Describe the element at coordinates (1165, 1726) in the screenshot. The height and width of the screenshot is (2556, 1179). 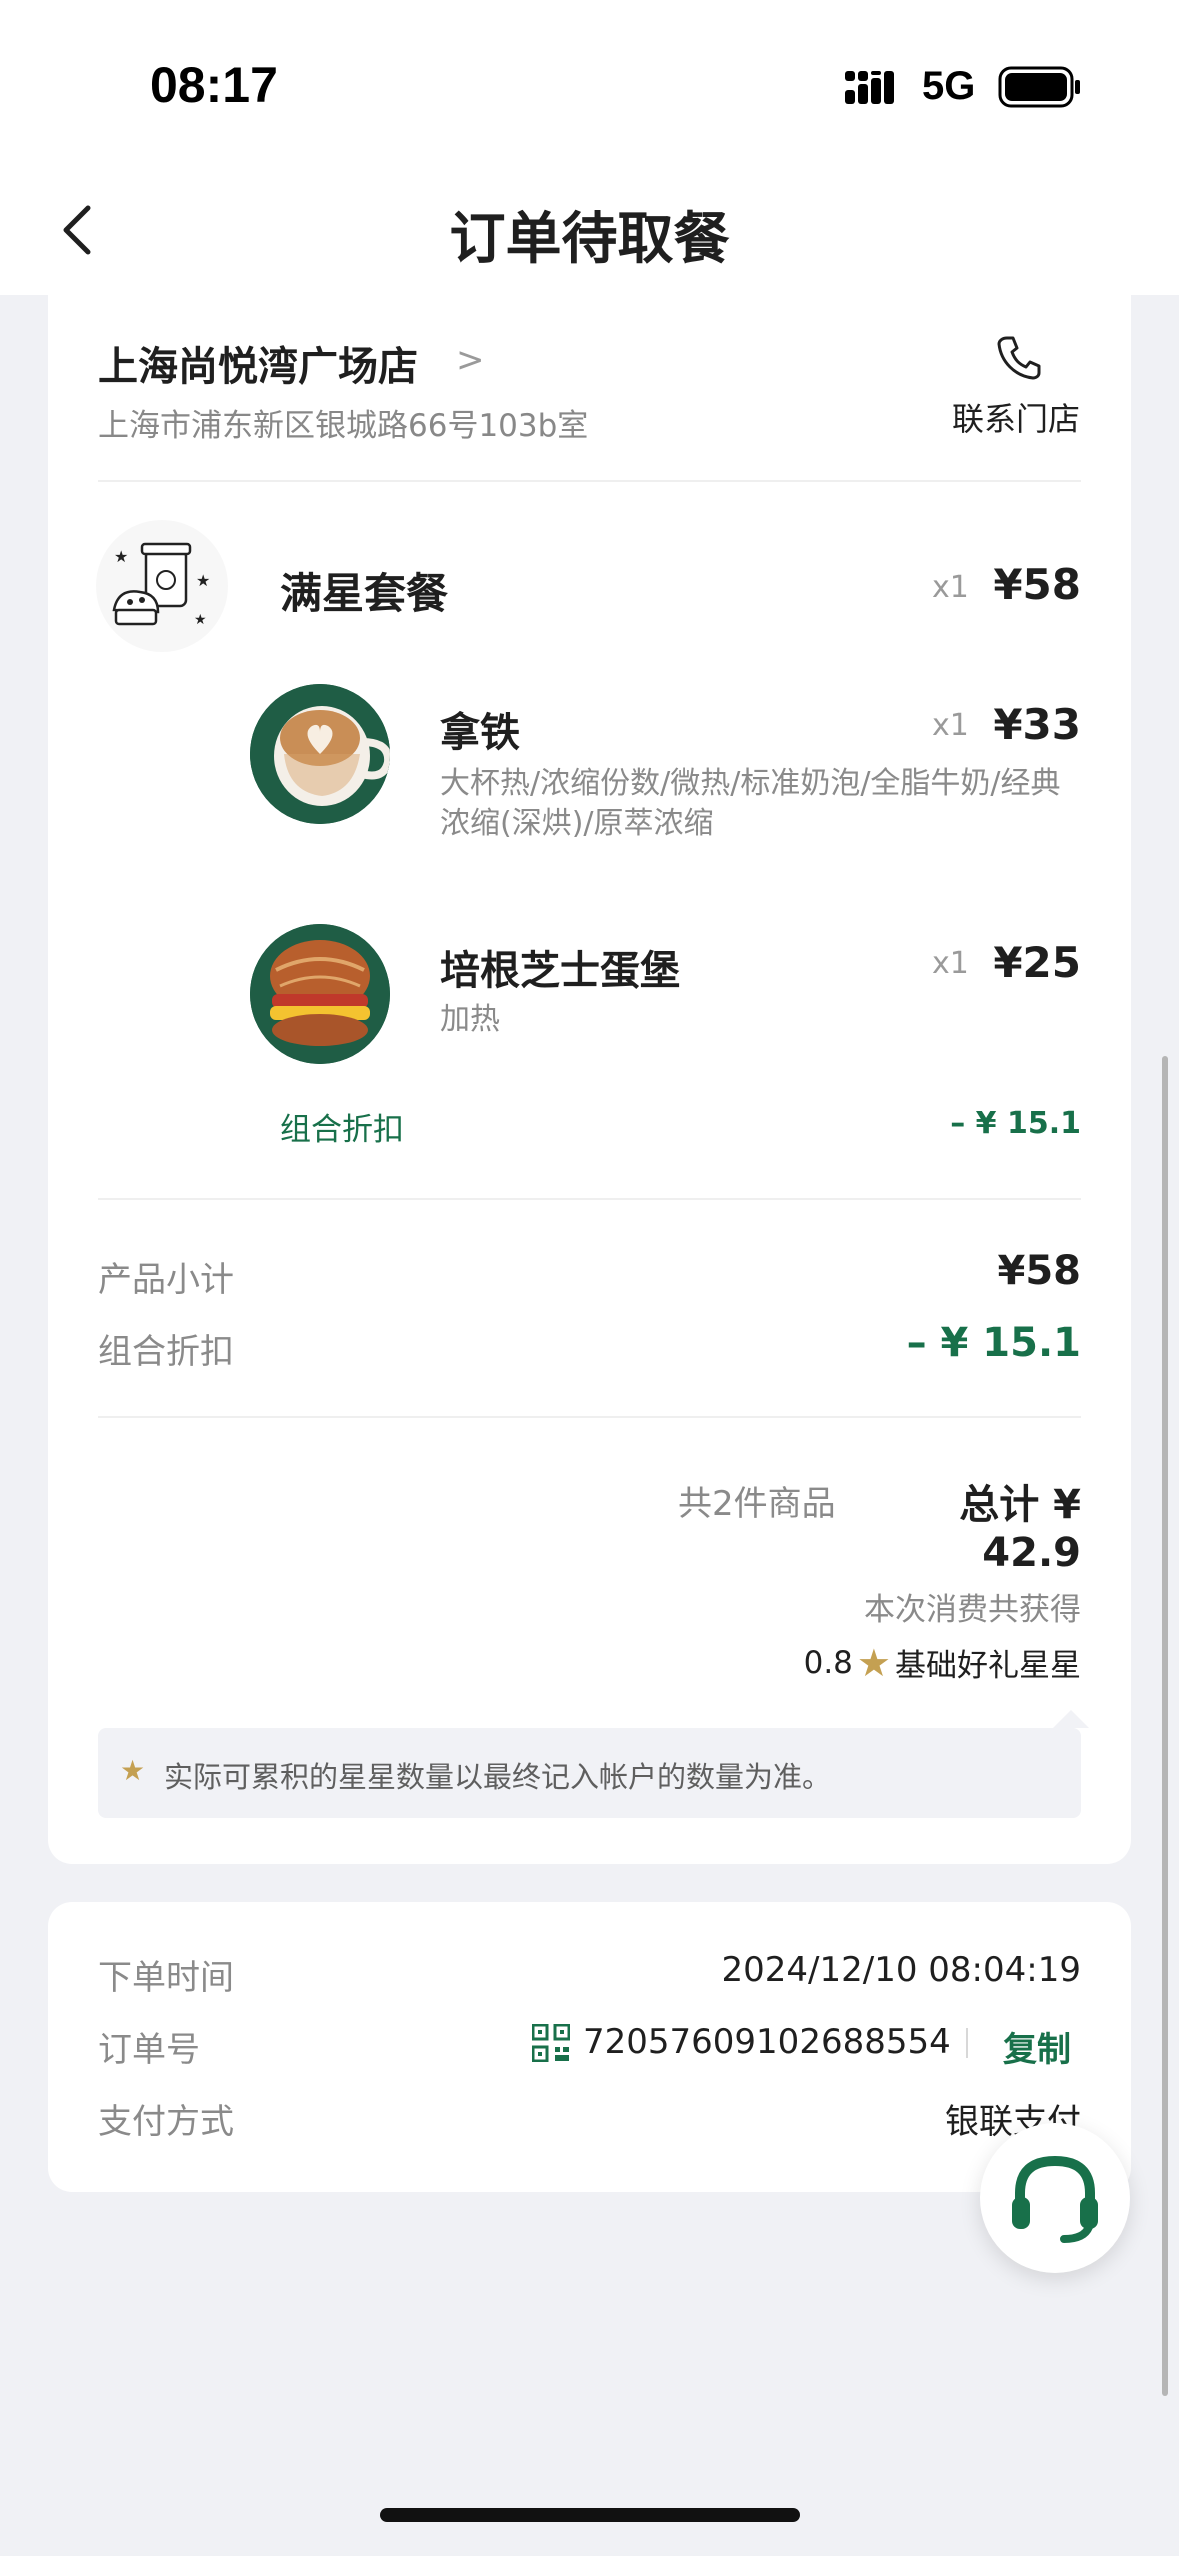
I see `scrollbar` at that location.